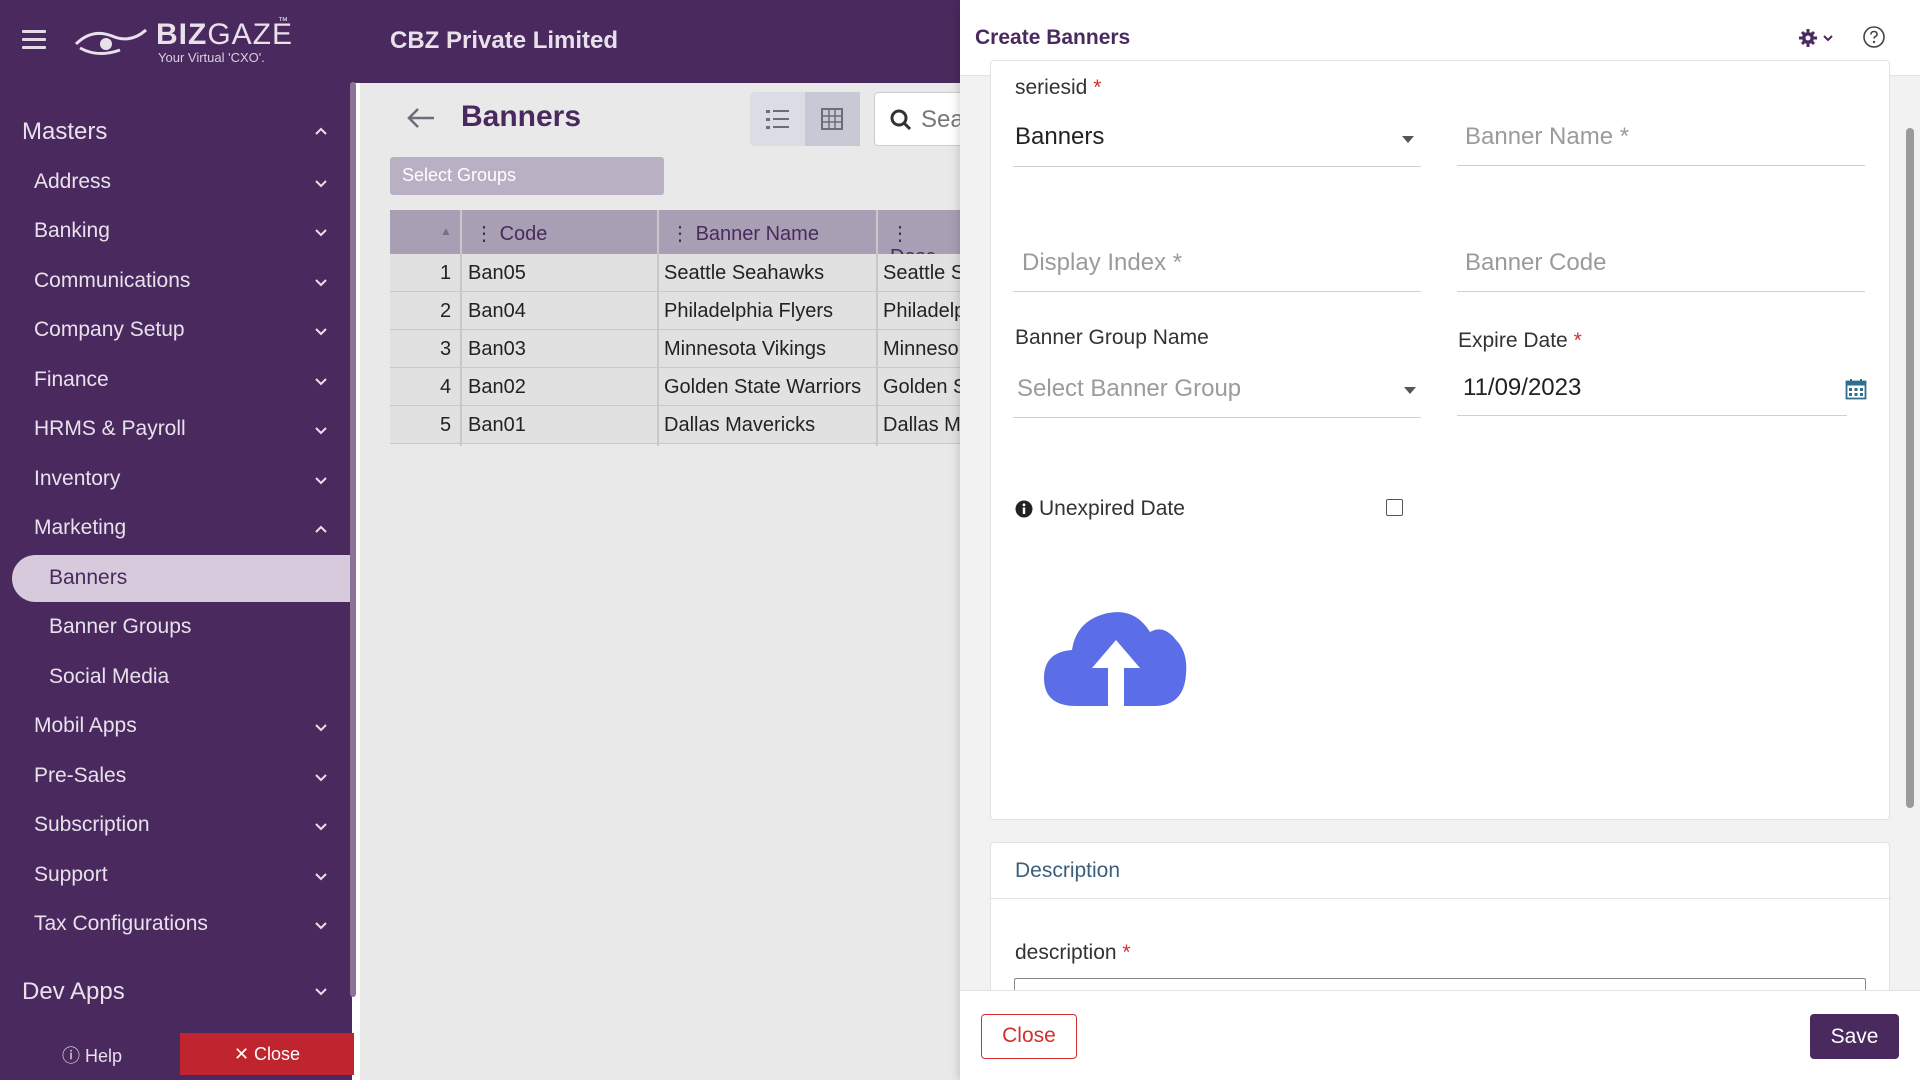 Image resolution: width=1920 pixels, height=1080 pixels. Describe the element at coordinates (675, 349) in the screenshot. I see `table-row: 3 Ban03 Minnesota Vikings Minneso` at that location.